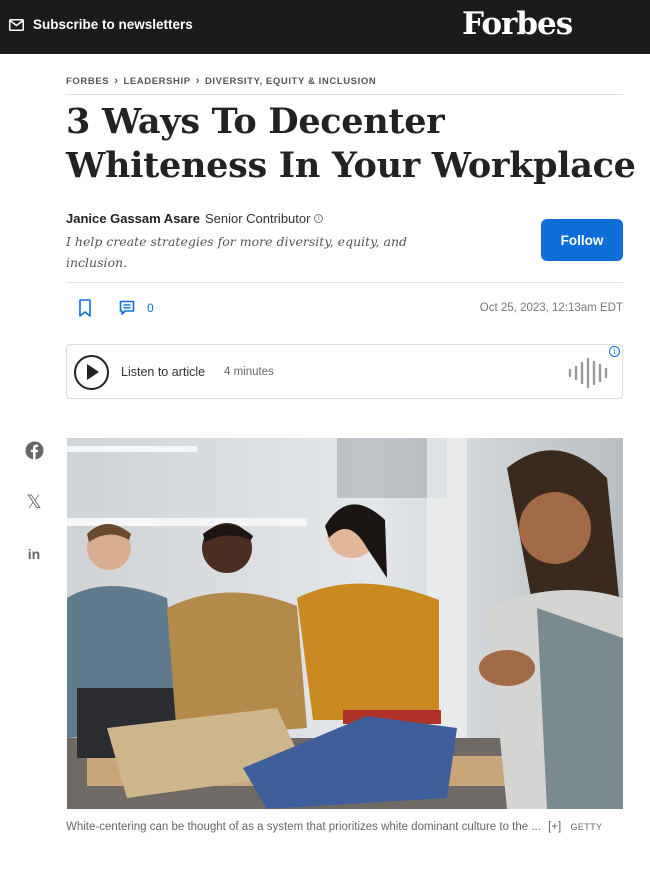  What do you see at coordinates (163, 372) in the screenshot?
I see `listen-label: Listen to article` at bounding box center [163, 372].